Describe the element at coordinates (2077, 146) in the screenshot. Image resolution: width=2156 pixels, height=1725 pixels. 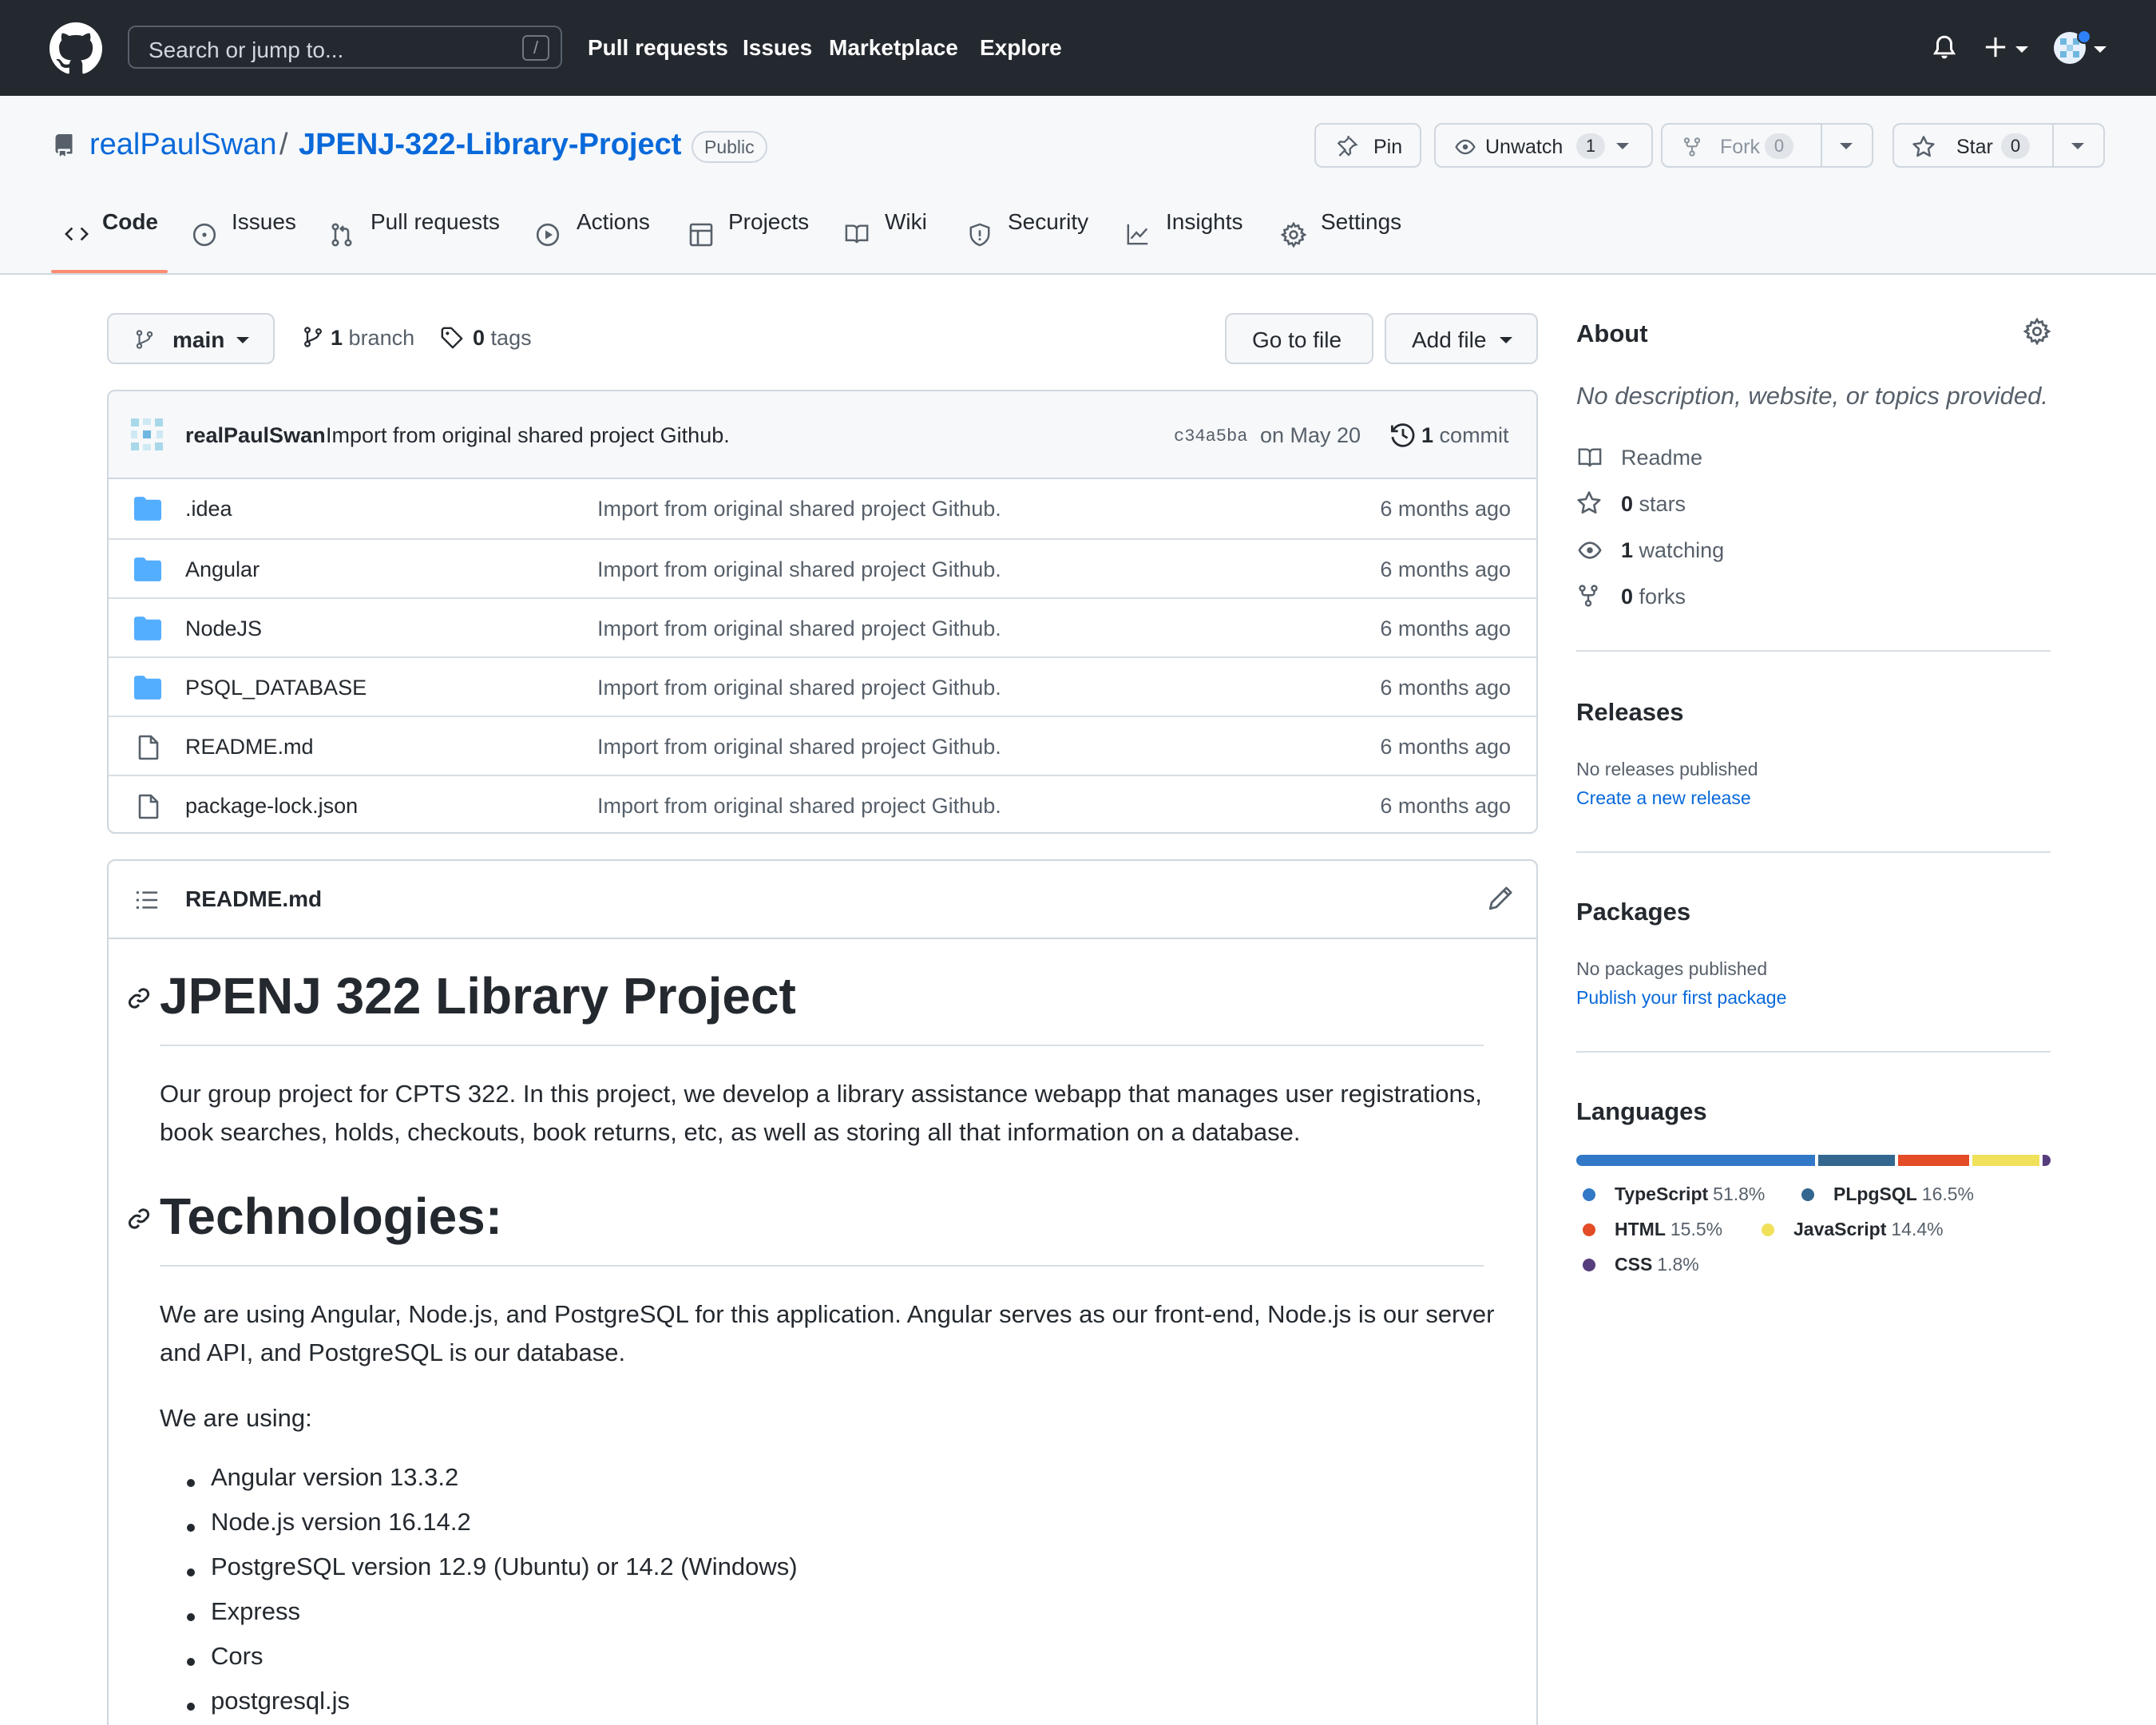
I see `star-caret-icon` at that location.